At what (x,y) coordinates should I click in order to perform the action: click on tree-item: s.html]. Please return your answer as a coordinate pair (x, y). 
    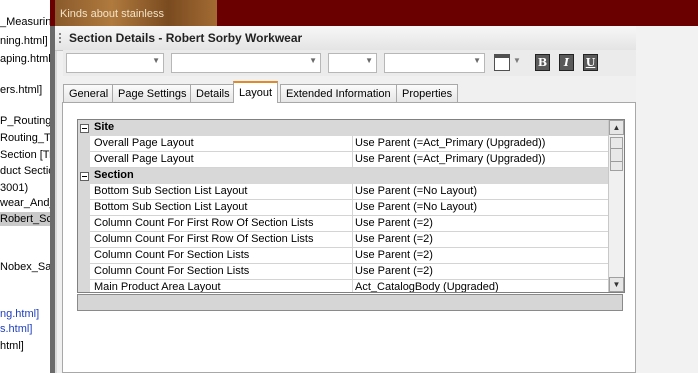
    Looking at the image, I should click on (16, 329).